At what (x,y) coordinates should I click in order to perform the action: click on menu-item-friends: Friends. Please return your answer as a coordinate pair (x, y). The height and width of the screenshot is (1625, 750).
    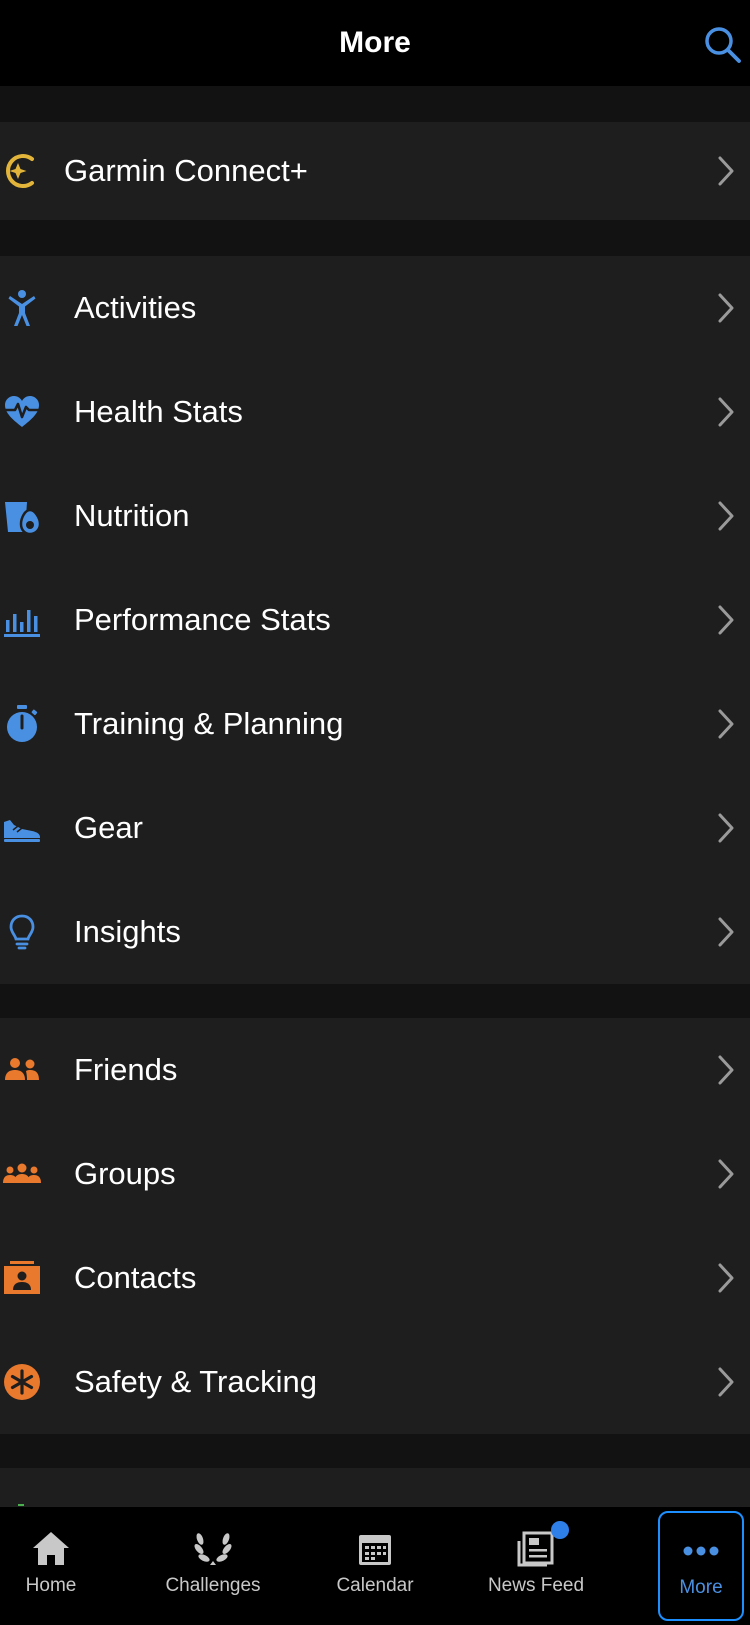
    Looking at the image, I should click on (375, 1070).